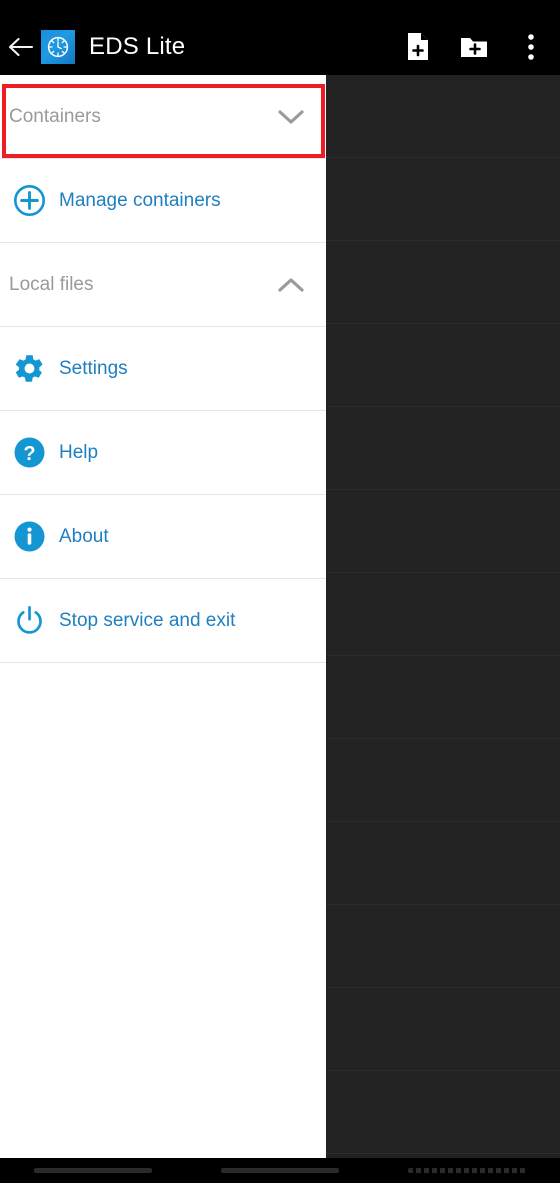 The image size is (560, 1183). I want to click on sidebar-item-help-label: Help, so click(79, 452).